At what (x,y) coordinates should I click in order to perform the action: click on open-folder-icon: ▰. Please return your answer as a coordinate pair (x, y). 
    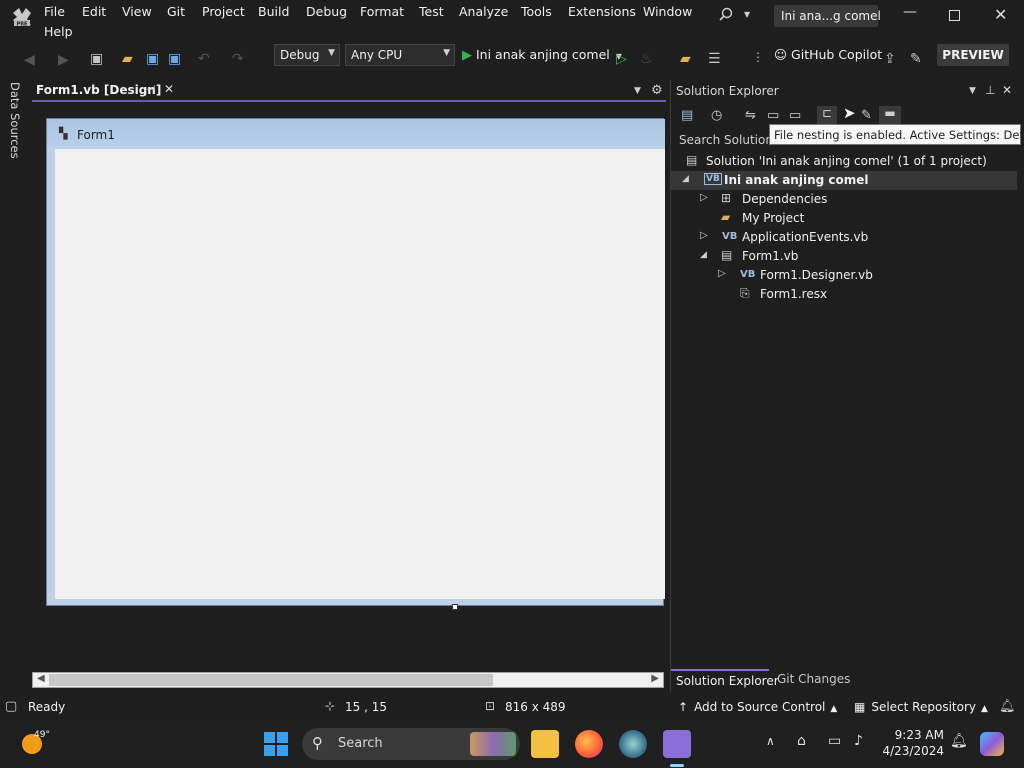
    Looking at the image, I should click on (127, 59).